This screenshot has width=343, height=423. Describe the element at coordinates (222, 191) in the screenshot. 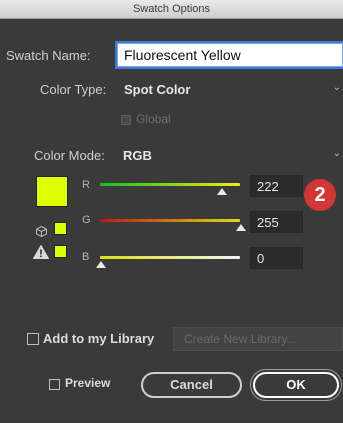

I see `r-slider-handle` at that location.